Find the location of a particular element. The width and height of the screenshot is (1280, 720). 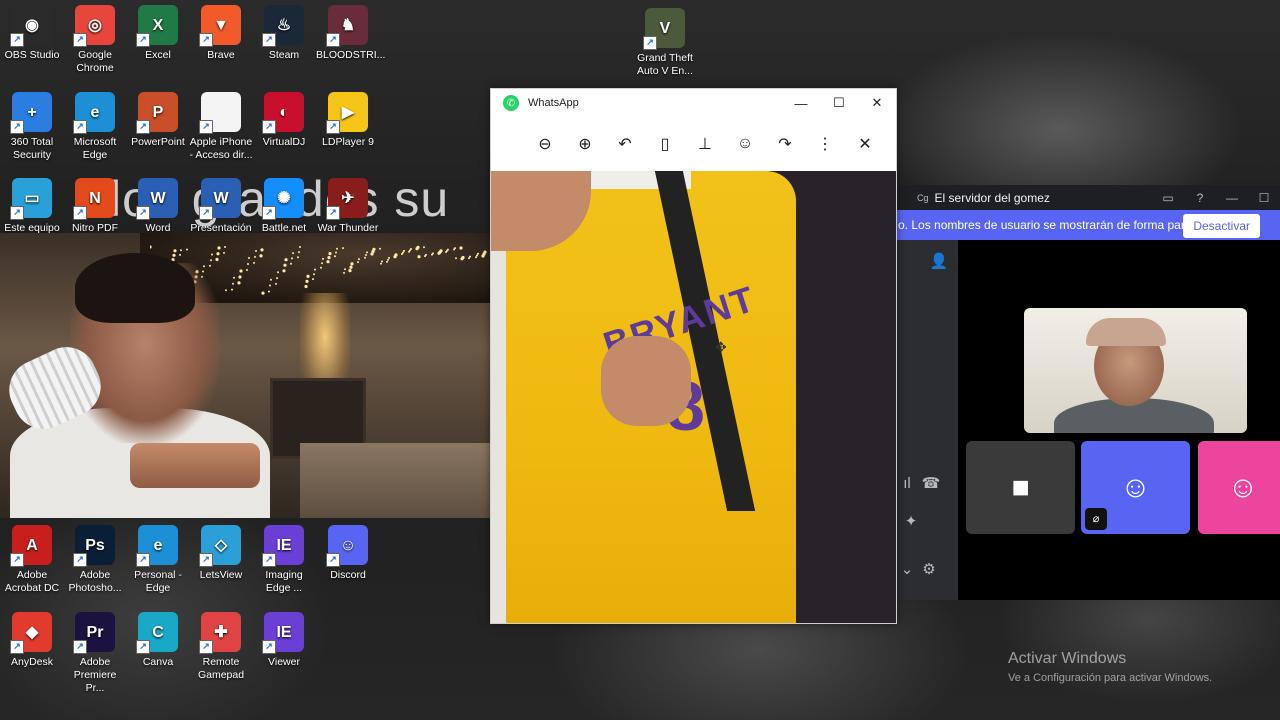

desktop-icon: W ↗ Presentación is located at coordinates (221, 206).